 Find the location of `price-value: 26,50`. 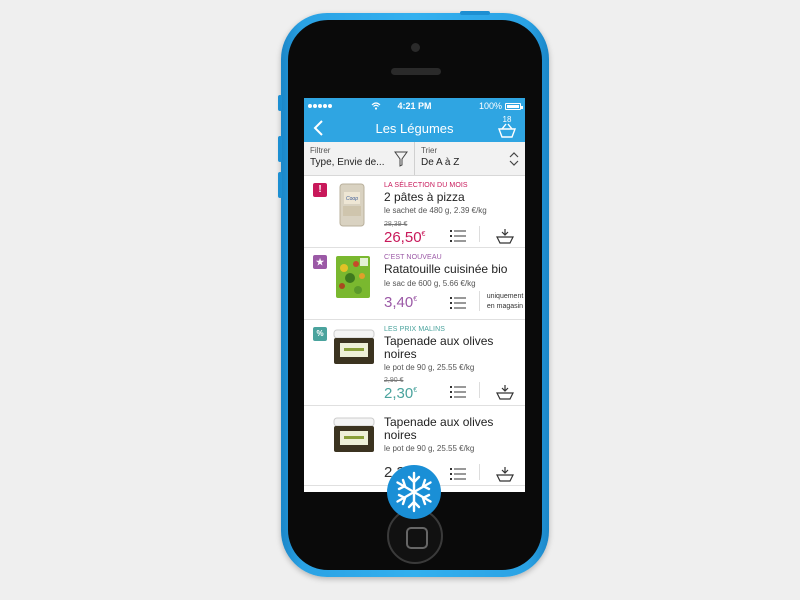

price-value: 26,50 is located at coordinates (403, 237).